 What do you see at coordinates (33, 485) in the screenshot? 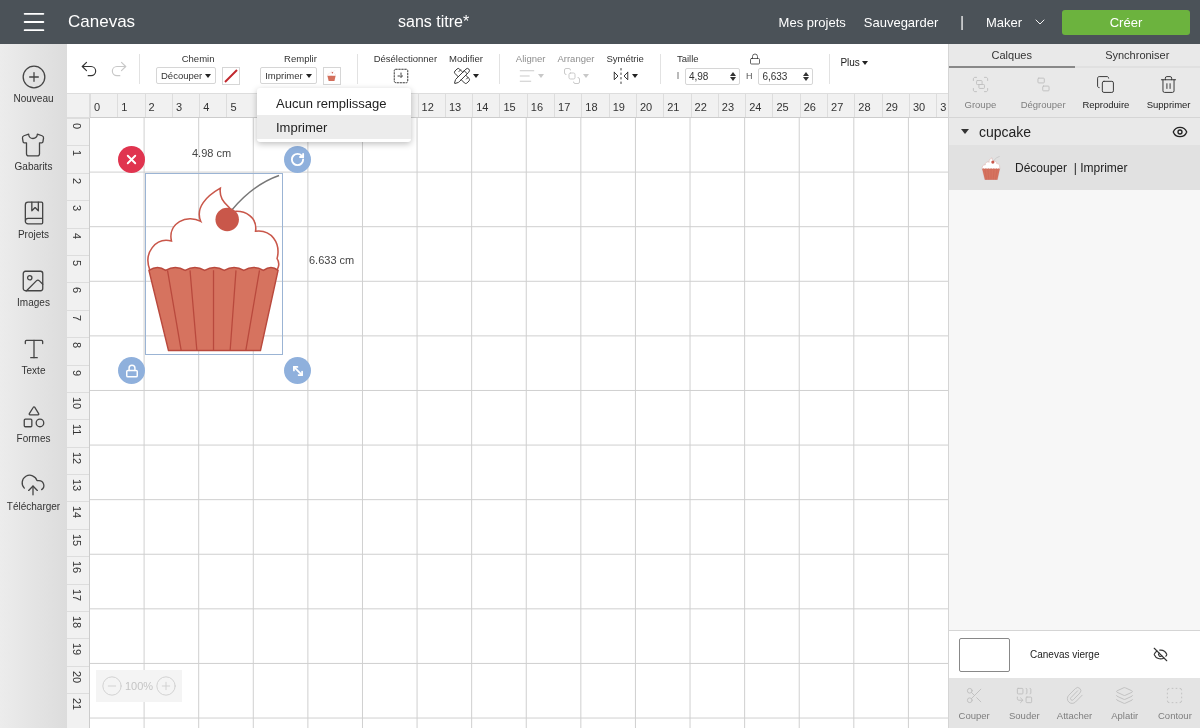
I see `upload-icon` at bounding box center [33, 485].